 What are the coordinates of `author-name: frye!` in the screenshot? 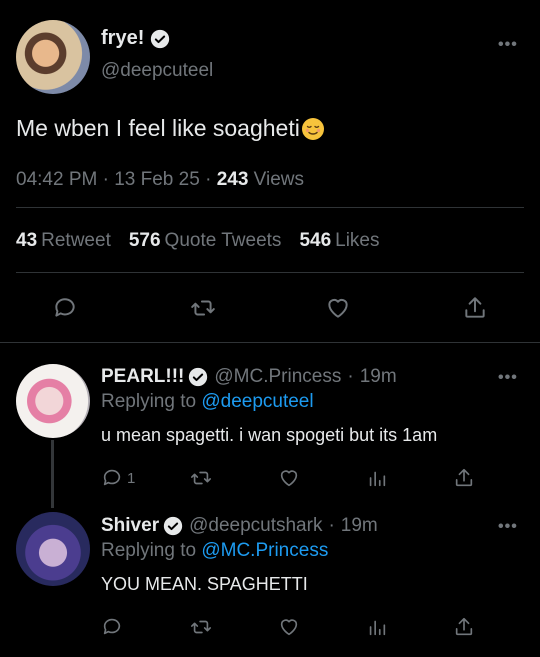 It's located at (122, 38).